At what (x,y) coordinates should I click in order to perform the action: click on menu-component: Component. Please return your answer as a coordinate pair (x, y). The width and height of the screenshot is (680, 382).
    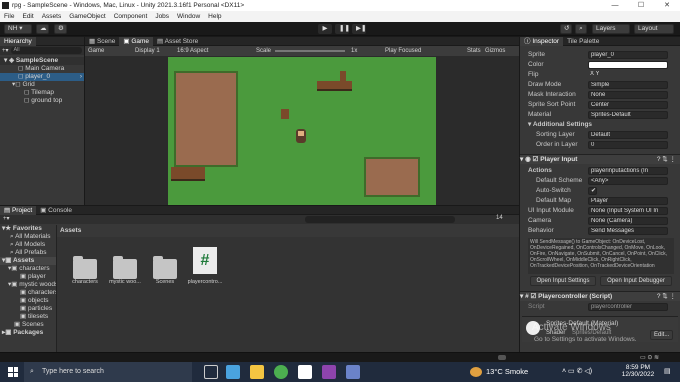
    Looking at the image, I should click on (131, 16).